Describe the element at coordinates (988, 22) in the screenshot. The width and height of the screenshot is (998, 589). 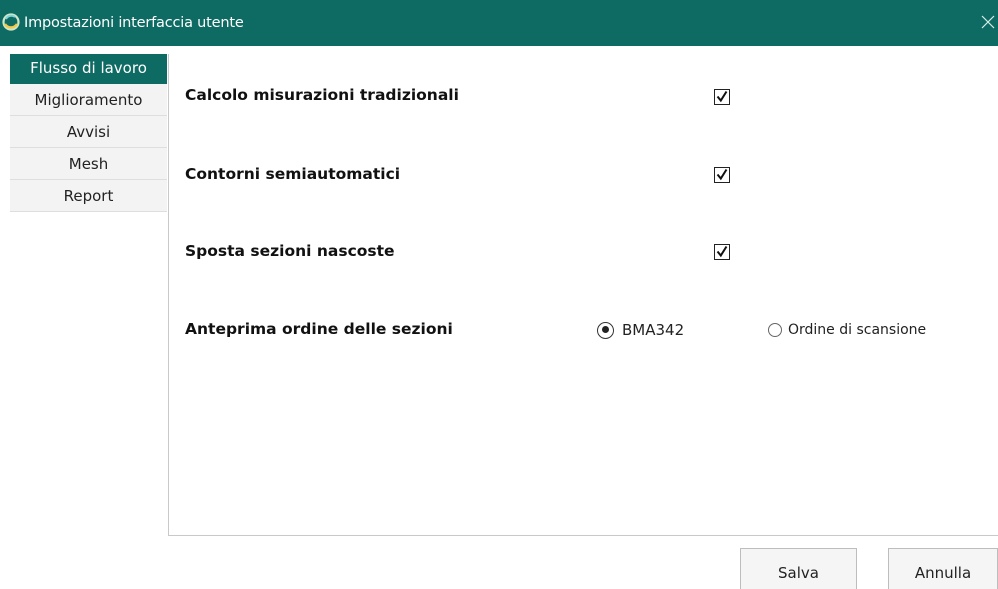
I see `close-icon` at that location.